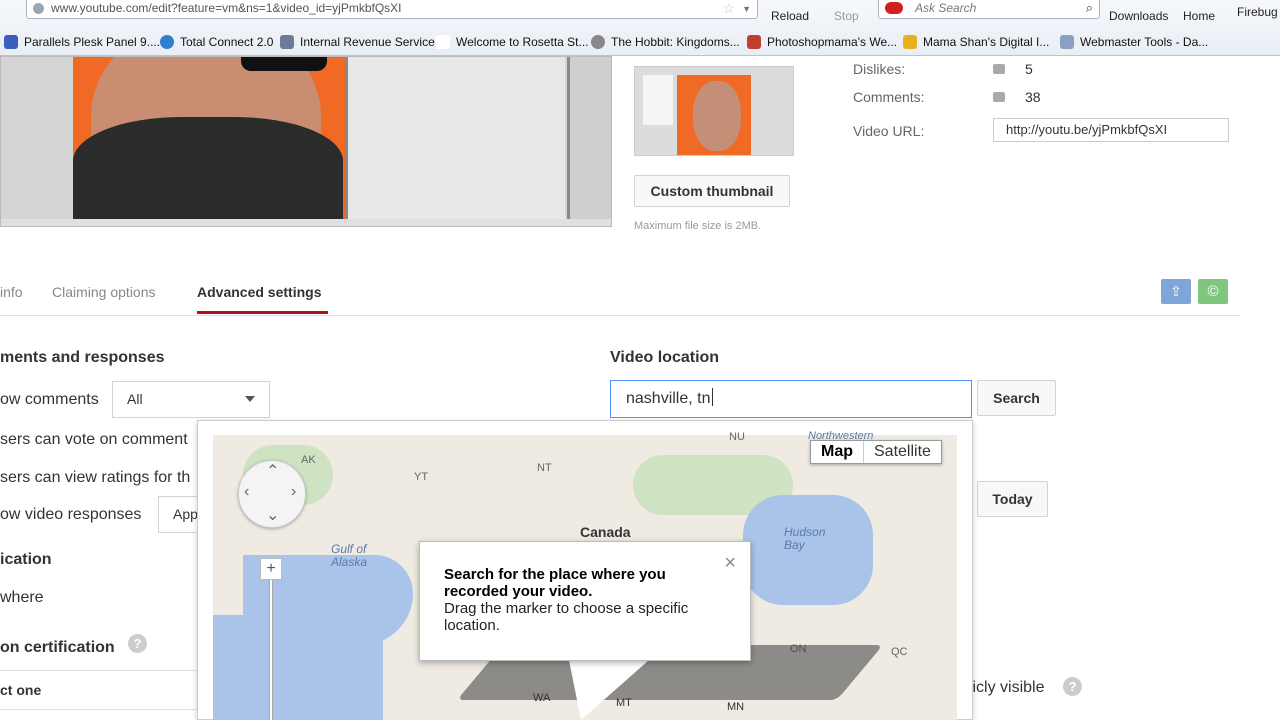 Image resolution: width=1280 pixels, height=720 pixels. What do you see at coordinates (1199, 16) in the screenshot?
I see `home-button: Home` at bounding box center [1199, 16].